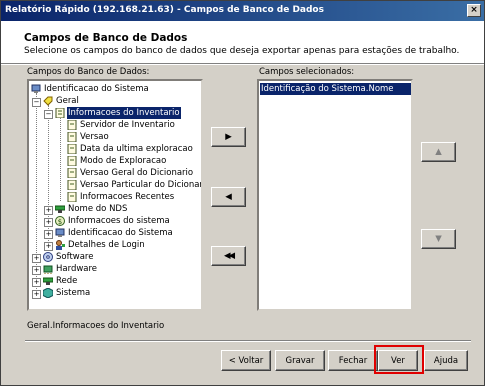  I want to click on move-up-button: ▲, so click(438, 152).